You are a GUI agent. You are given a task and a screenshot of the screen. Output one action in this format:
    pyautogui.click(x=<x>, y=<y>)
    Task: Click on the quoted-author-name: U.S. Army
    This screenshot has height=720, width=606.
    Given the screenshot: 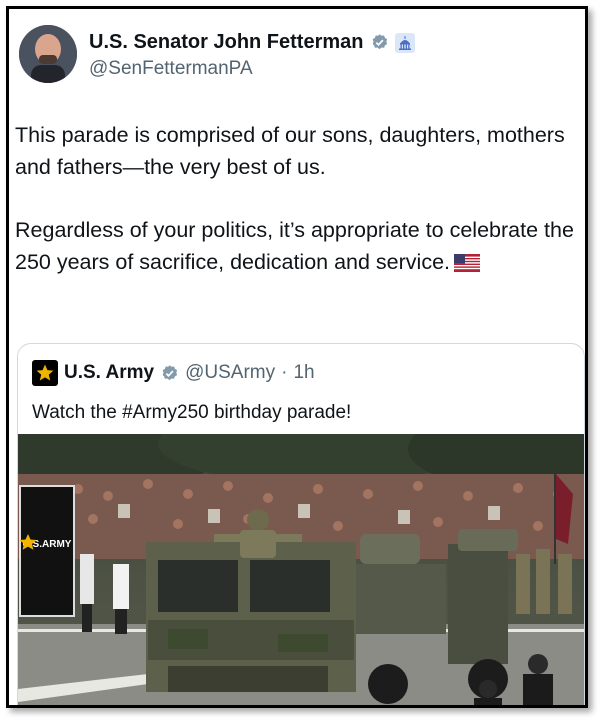 What is the action you would take?
    pyautogui.click(x=109, y=373)
    